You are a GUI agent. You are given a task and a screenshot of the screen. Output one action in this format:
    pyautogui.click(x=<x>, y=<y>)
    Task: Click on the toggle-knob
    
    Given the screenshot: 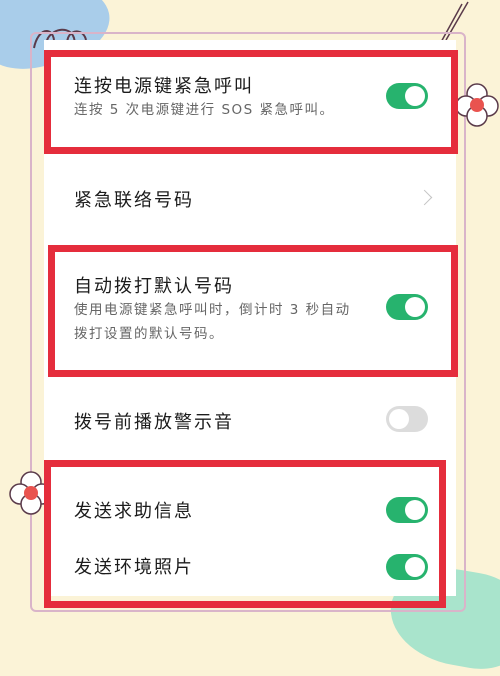 What is the action you would take?
    pyautogui.click(x=399, y=419)
    